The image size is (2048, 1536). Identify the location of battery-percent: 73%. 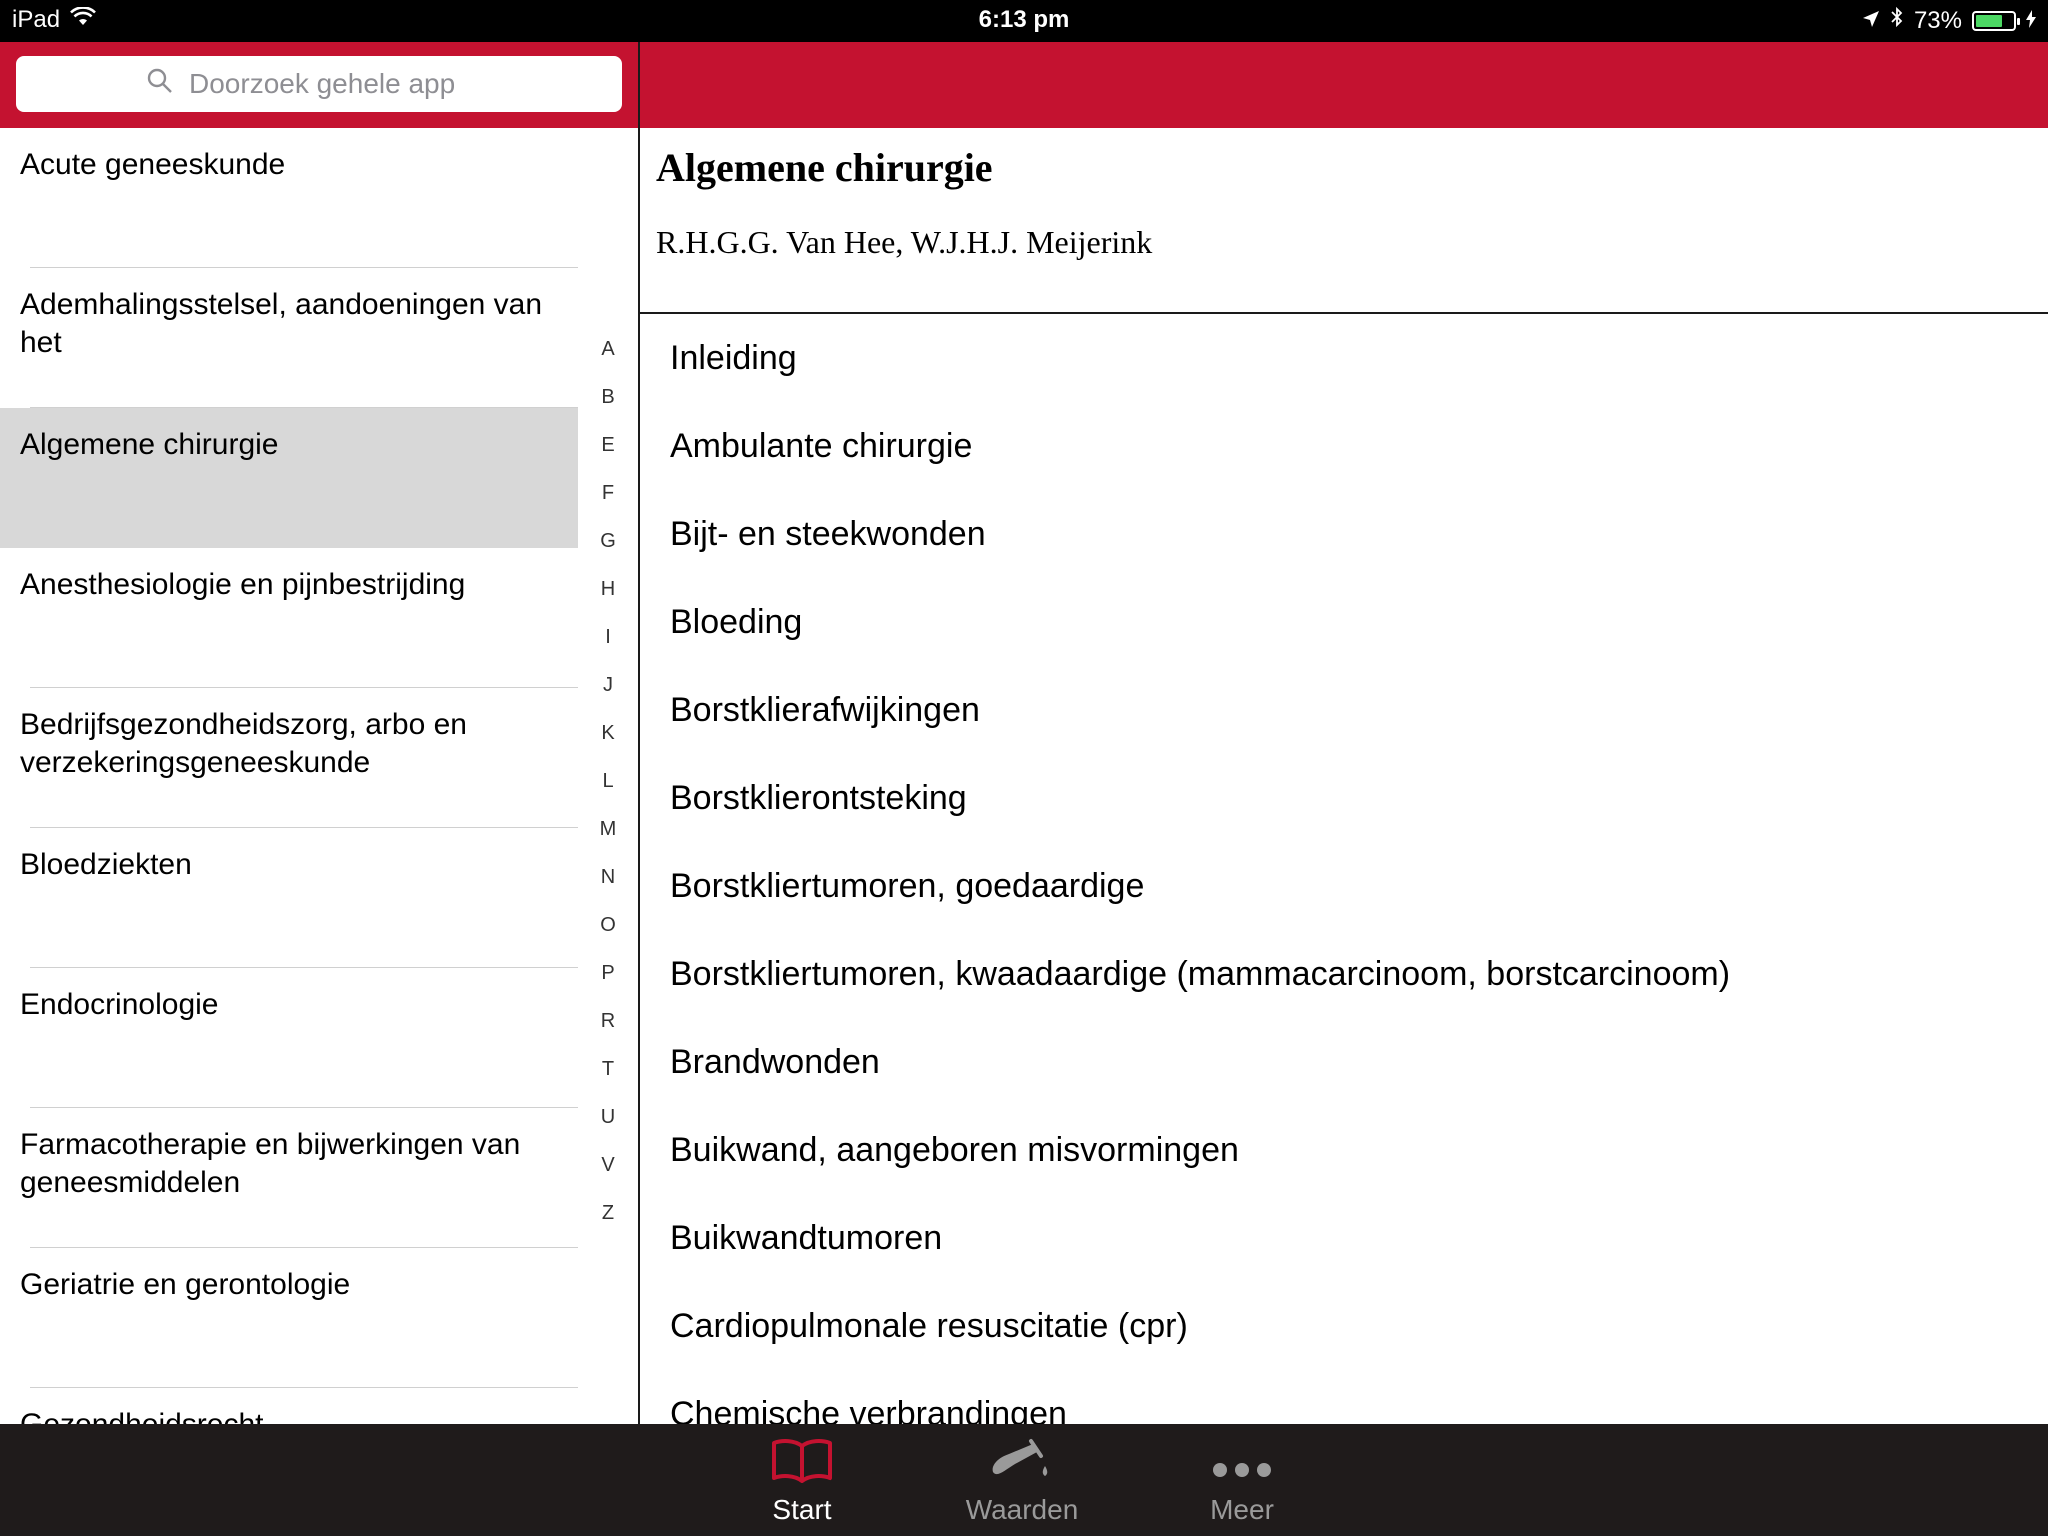
(1937, 20).